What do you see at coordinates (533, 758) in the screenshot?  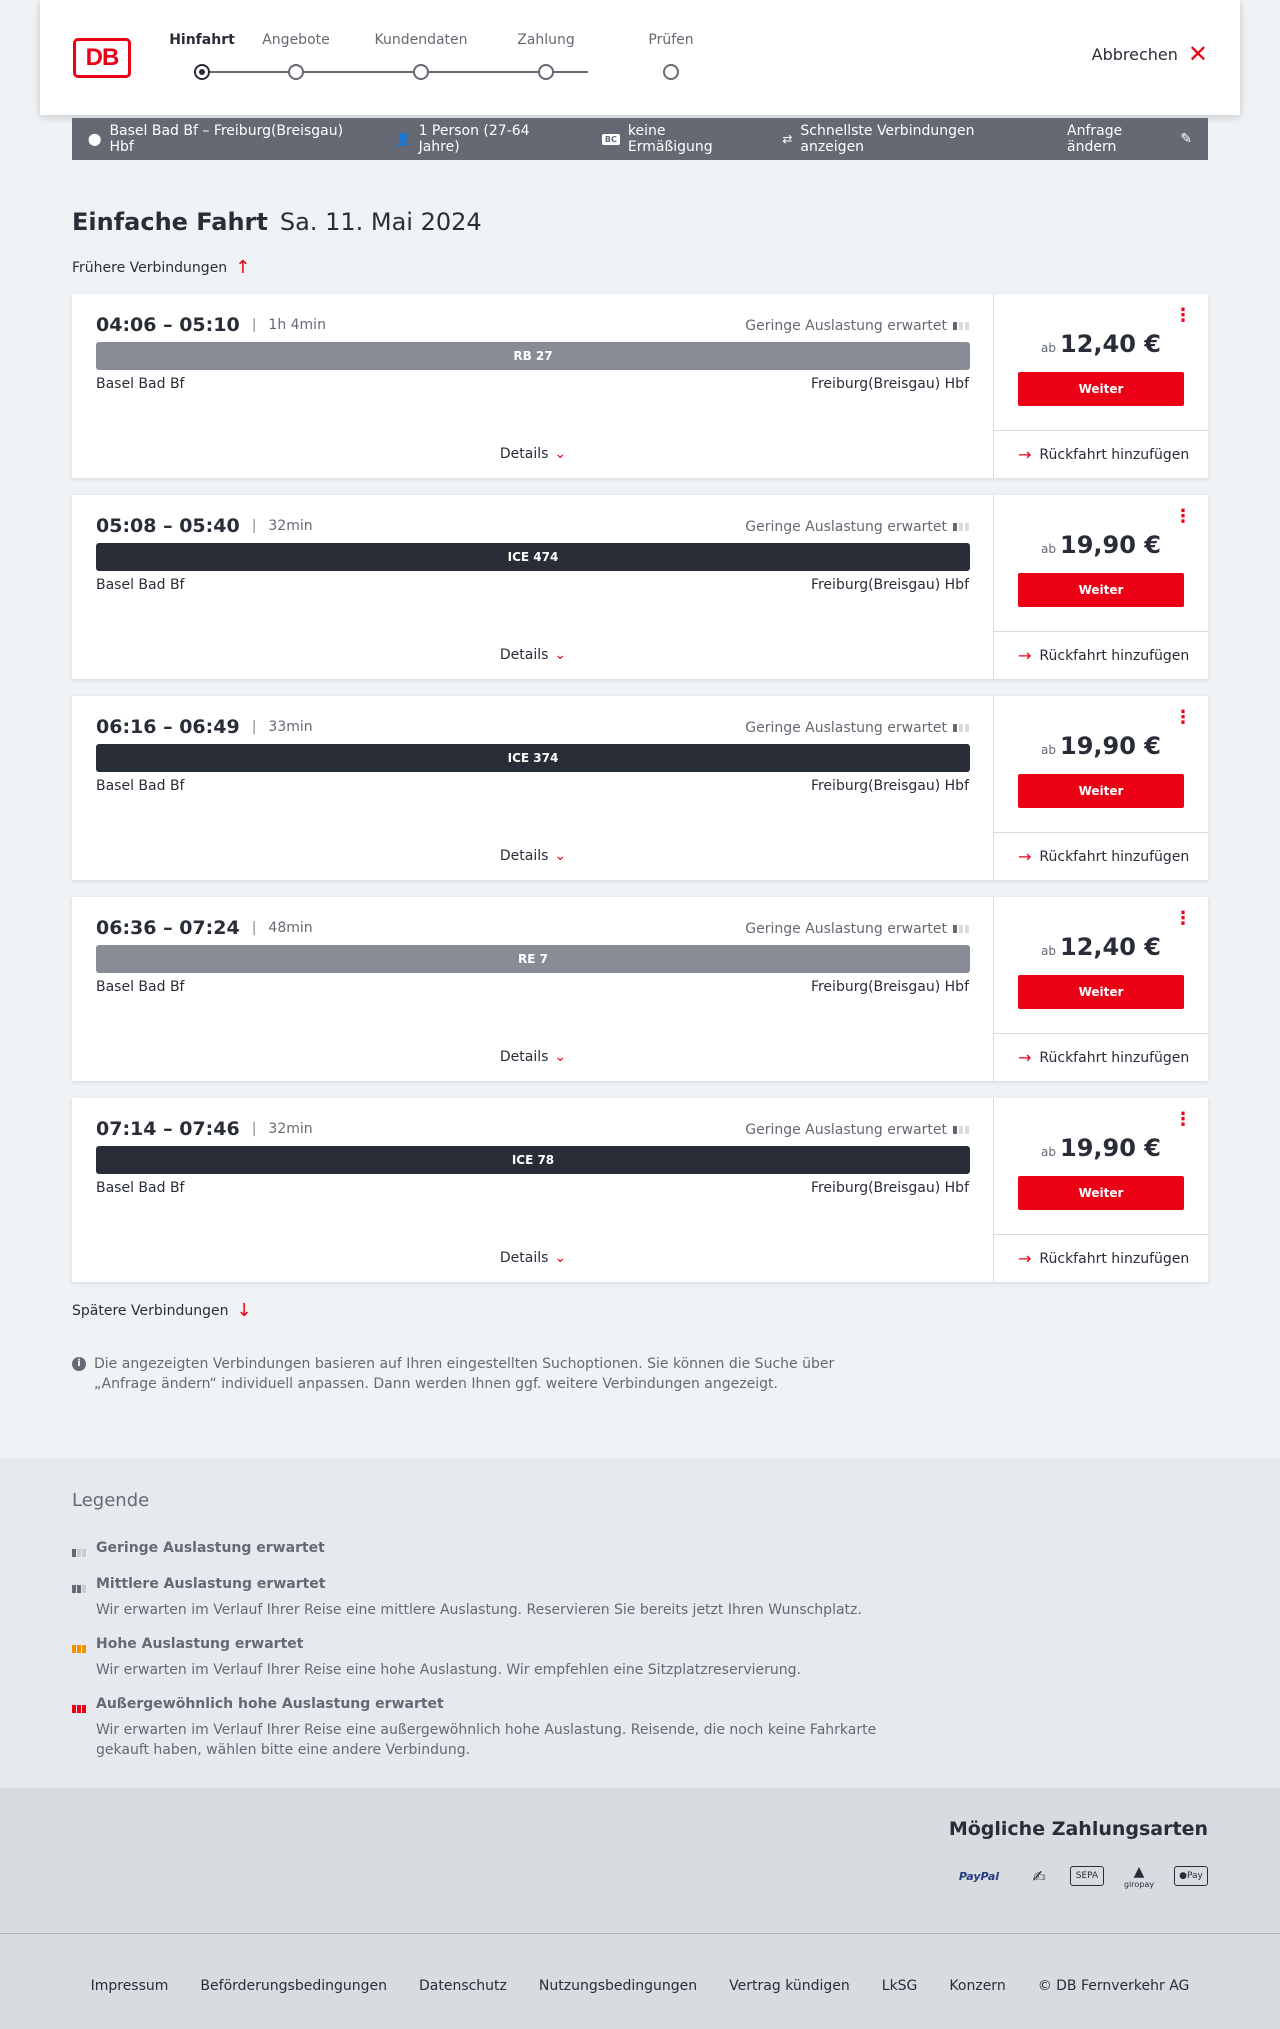 I see `train-bar: ICE 374` at bounding box center [533, 758].